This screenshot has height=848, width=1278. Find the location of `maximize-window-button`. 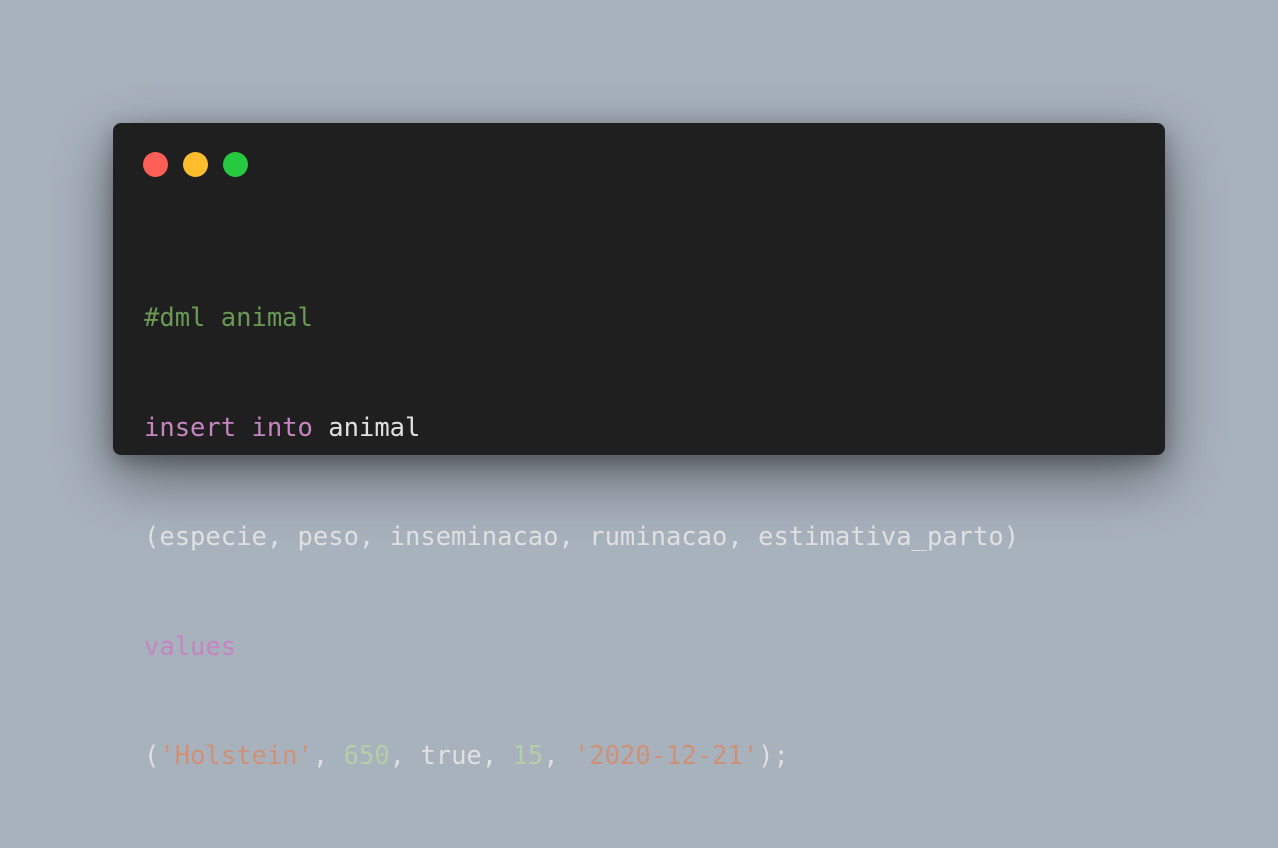

maximize-window-button is located at coordinates (235, 164).